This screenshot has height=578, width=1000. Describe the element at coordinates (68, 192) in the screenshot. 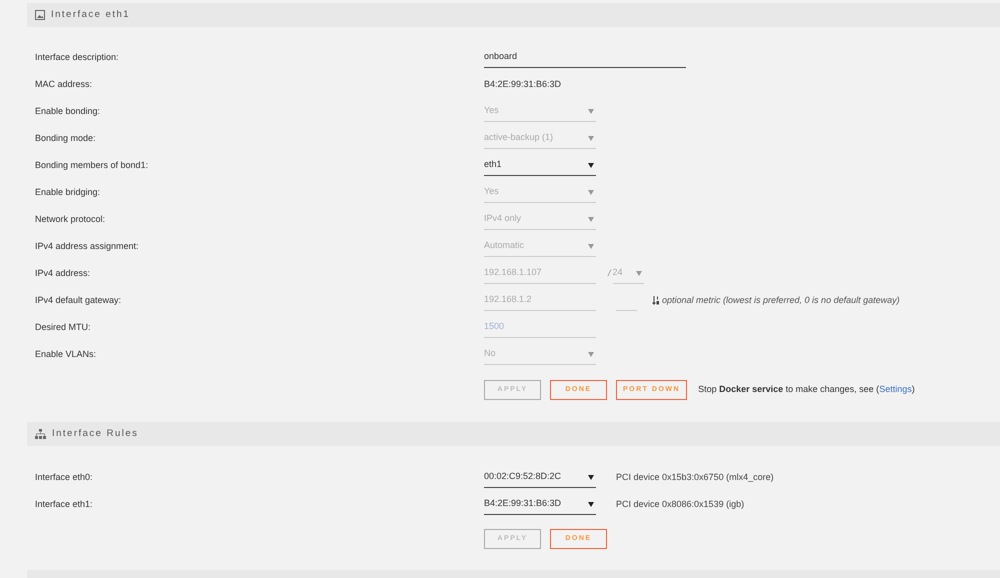

I see `field-label: Enable bridging:` at that location.